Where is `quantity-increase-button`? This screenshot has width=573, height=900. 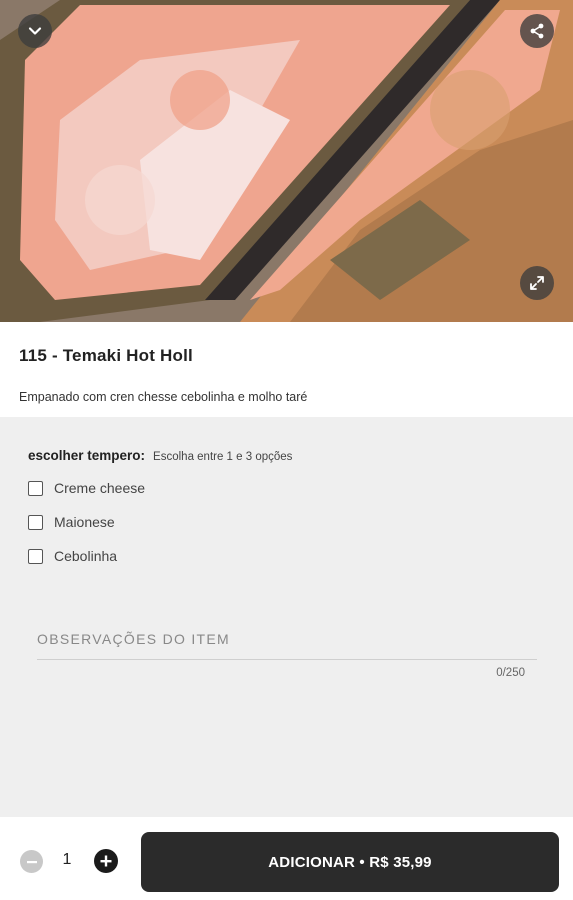
quantity-increase-button is located at coordinates (106, 861).